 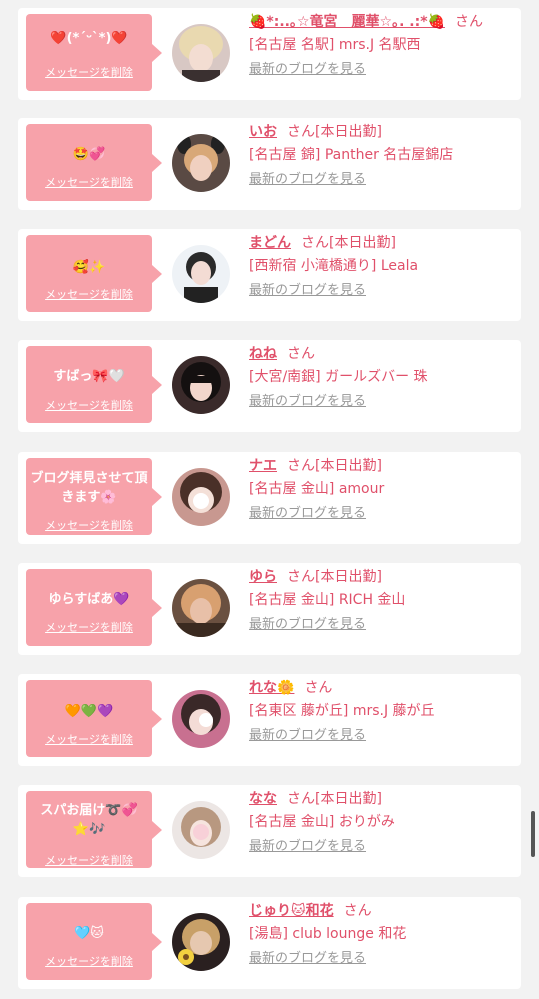 I want to click on message-bubble: ゆらすばあ💜 メッセージを削除, so click(x=94, y=607).